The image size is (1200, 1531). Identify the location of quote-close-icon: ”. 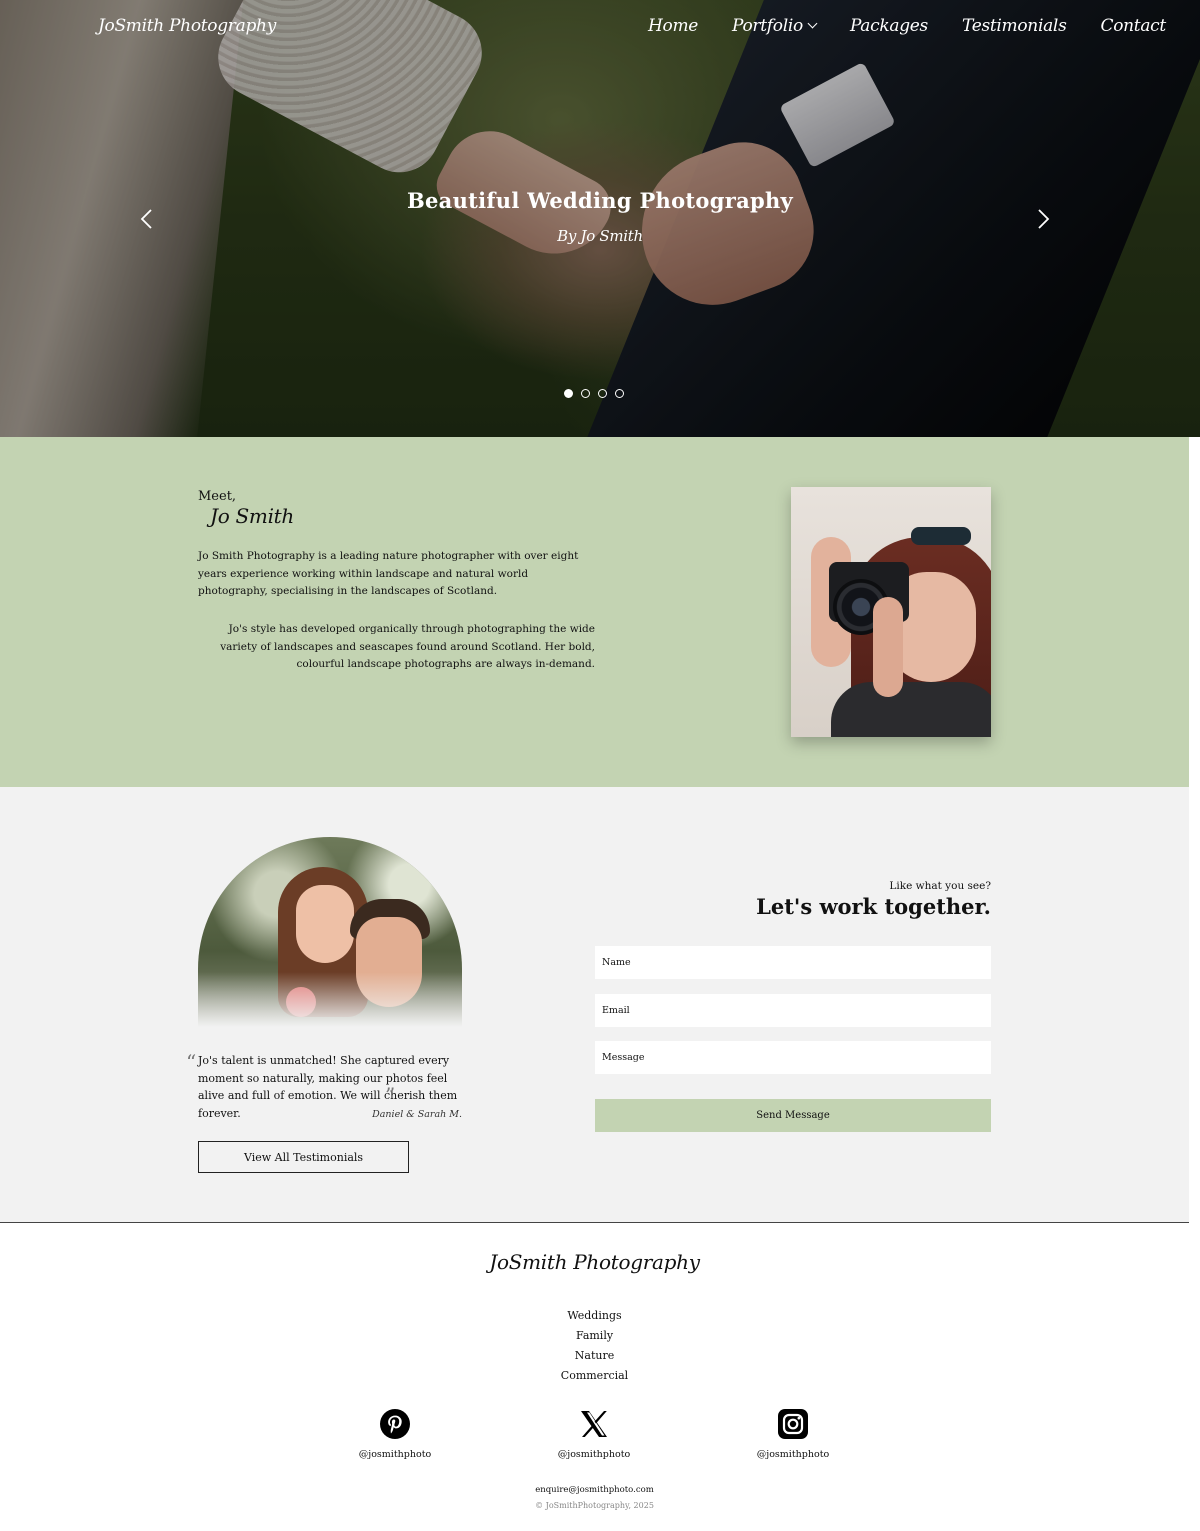
(390, 1095).